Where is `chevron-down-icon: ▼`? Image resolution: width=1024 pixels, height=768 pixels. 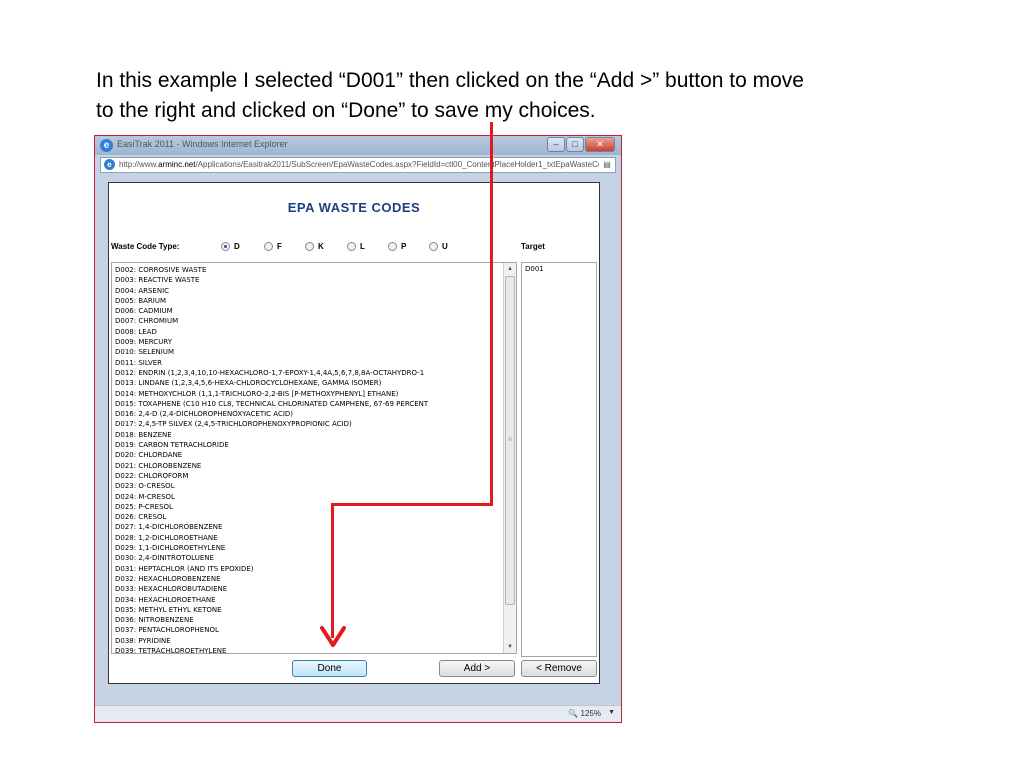 chevron-down-icon: ▼ is located at coordinates (611, 712).